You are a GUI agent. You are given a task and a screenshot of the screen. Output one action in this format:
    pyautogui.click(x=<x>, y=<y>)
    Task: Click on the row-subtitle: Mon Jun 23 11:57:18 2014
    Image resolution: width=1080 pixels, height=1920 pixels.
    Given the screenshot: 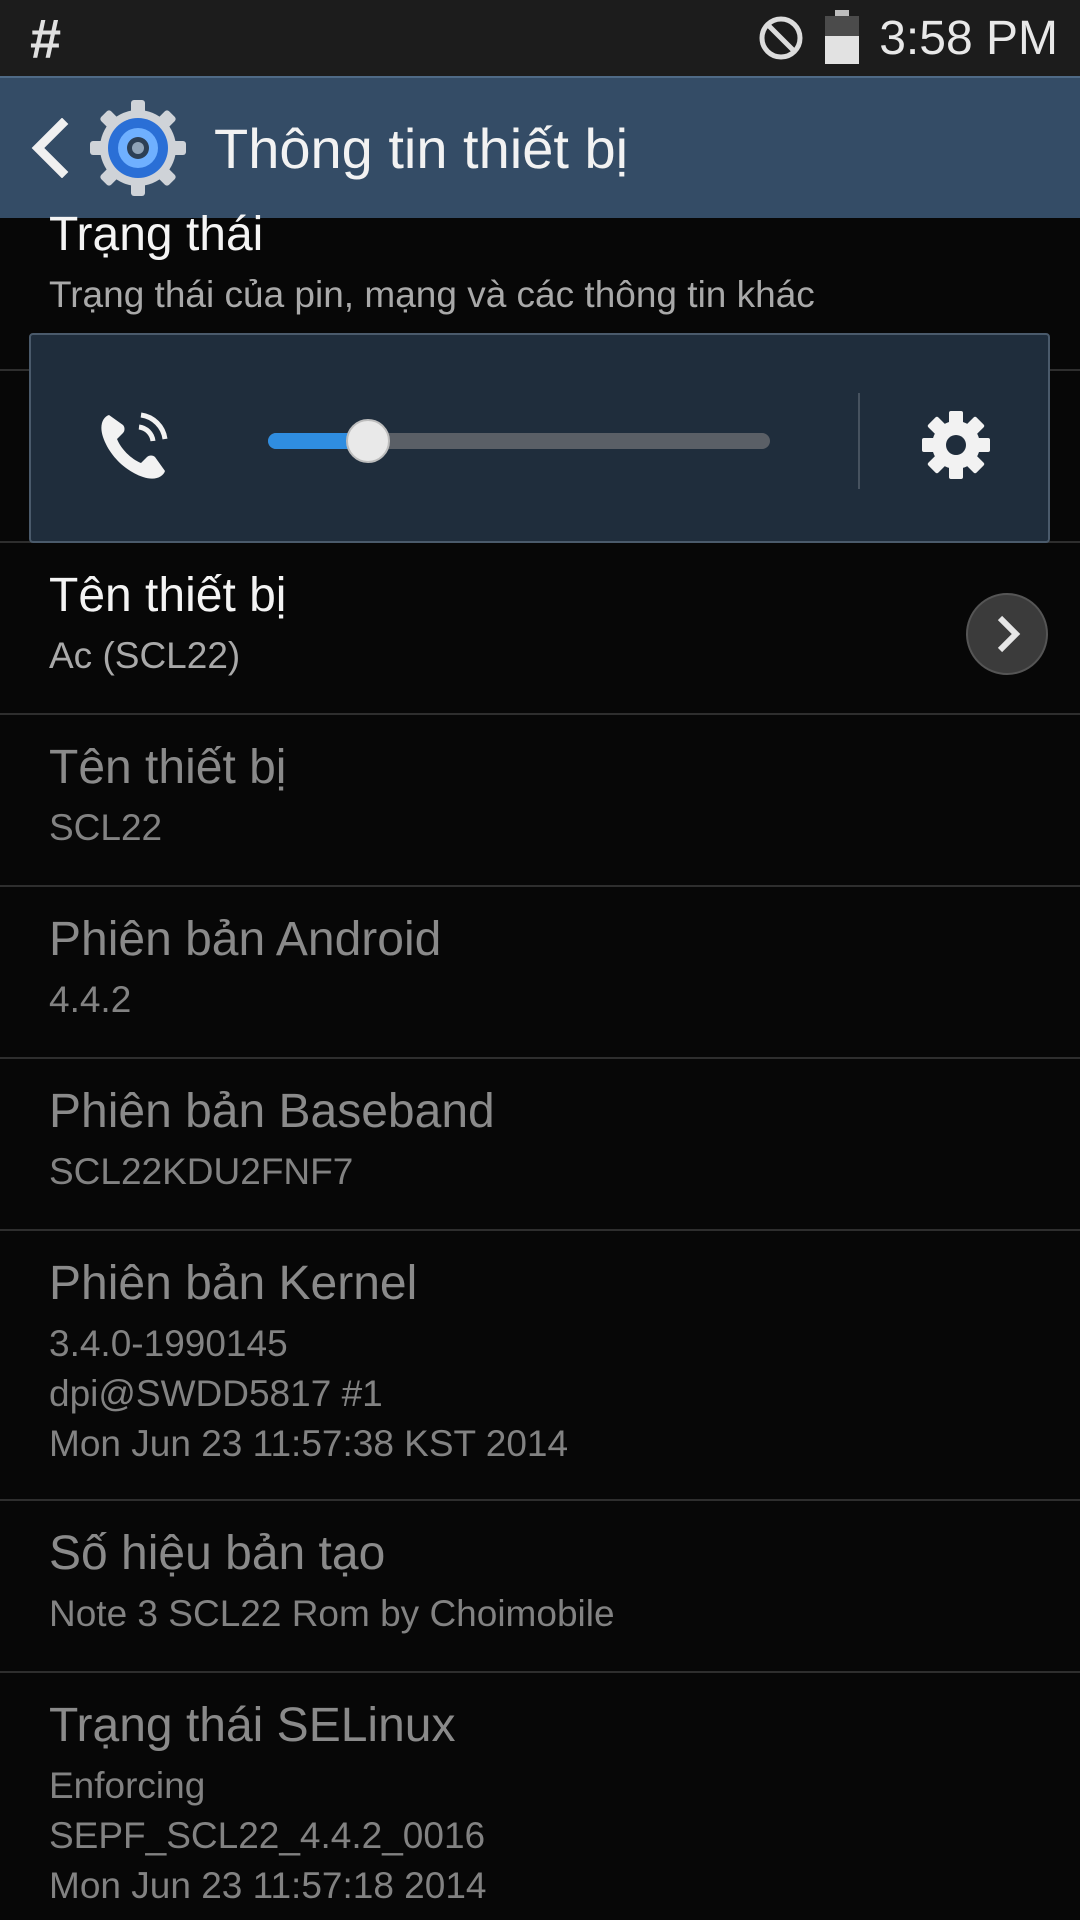 What is the action you would take?
    pyautogui.click(x=268, y=1885)
    